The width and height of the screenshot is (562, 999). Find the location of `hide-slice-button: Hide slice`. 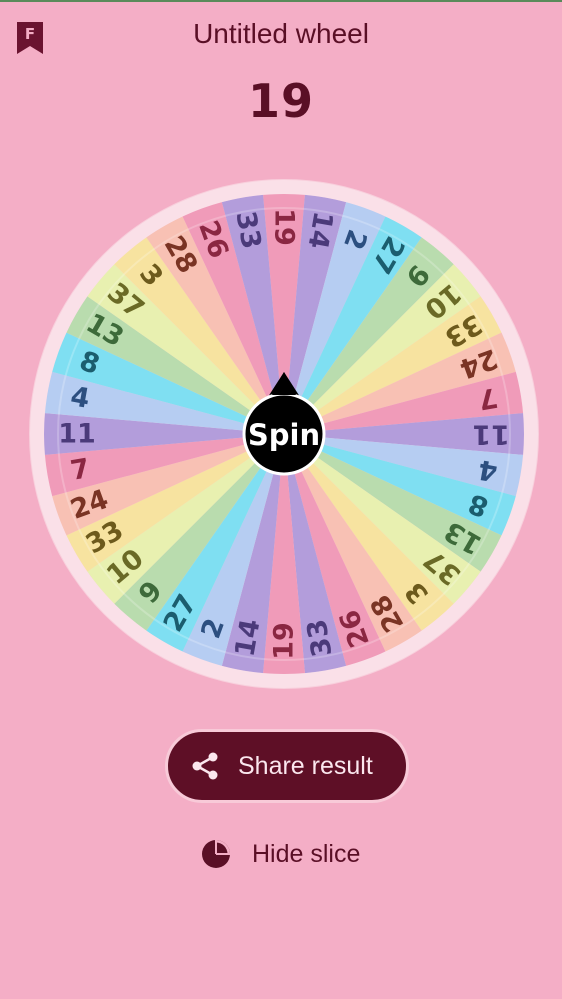

hide-slice-button: Hide slice is located at coordinates (280, 854).